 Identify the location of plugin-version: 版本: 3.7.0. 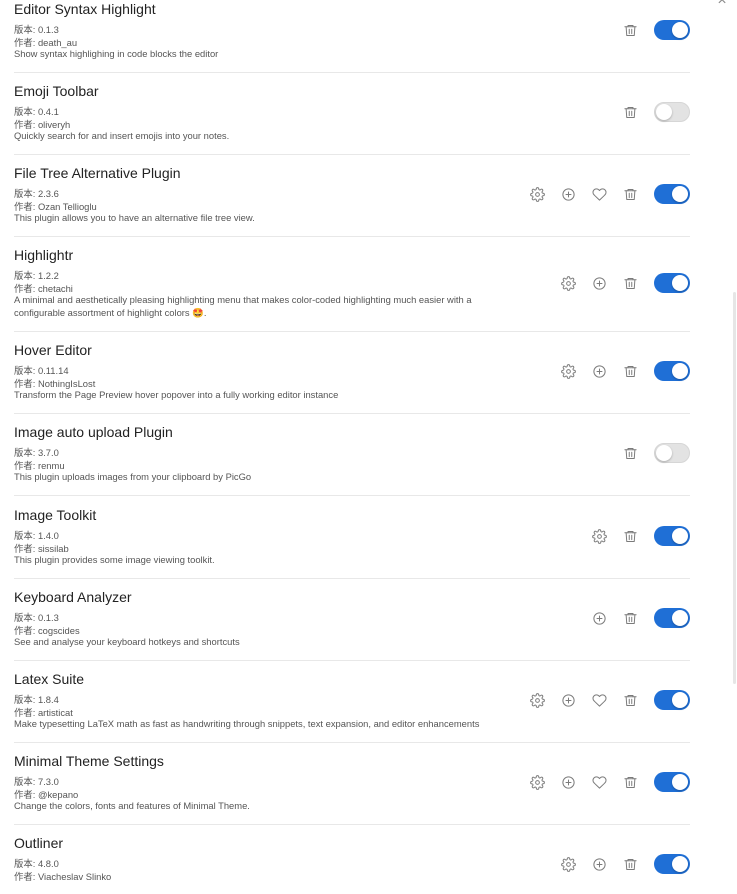
(36, 452).